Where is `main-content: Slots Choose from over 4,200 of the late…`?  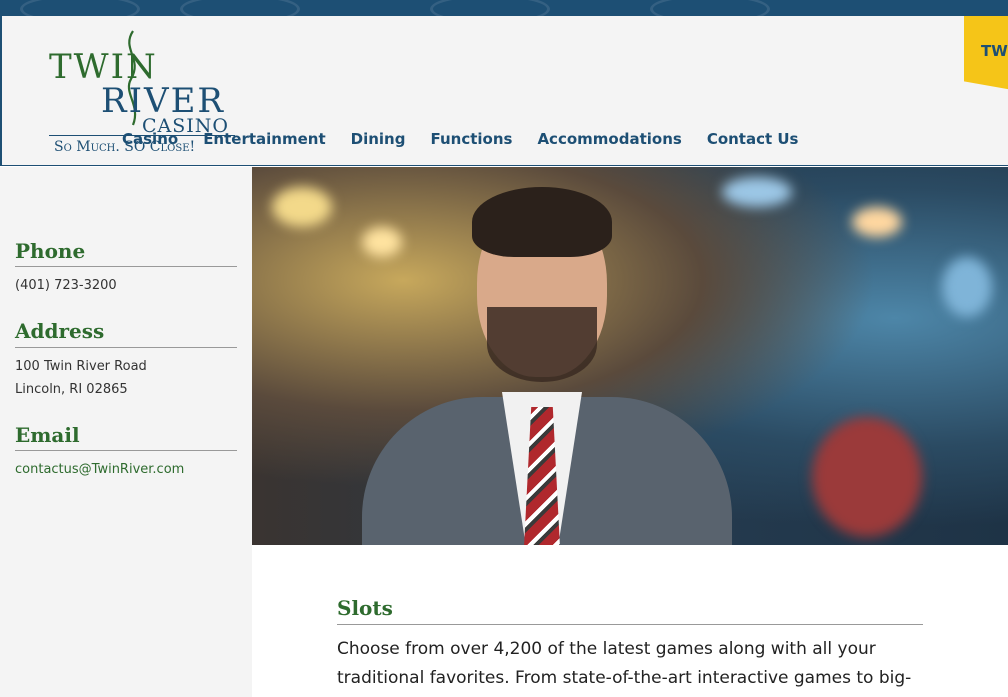 main-content: Slots Choose from over 4,200 of the late… is located at coordinates (630, 644).